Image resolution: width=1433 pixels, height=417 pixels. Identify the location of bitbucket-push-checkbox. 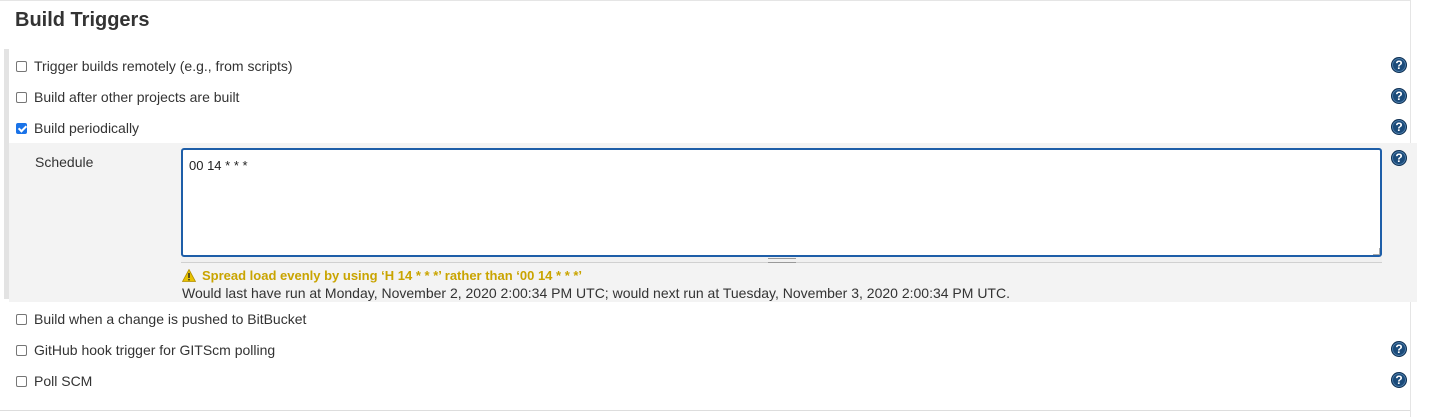
(21, 319).